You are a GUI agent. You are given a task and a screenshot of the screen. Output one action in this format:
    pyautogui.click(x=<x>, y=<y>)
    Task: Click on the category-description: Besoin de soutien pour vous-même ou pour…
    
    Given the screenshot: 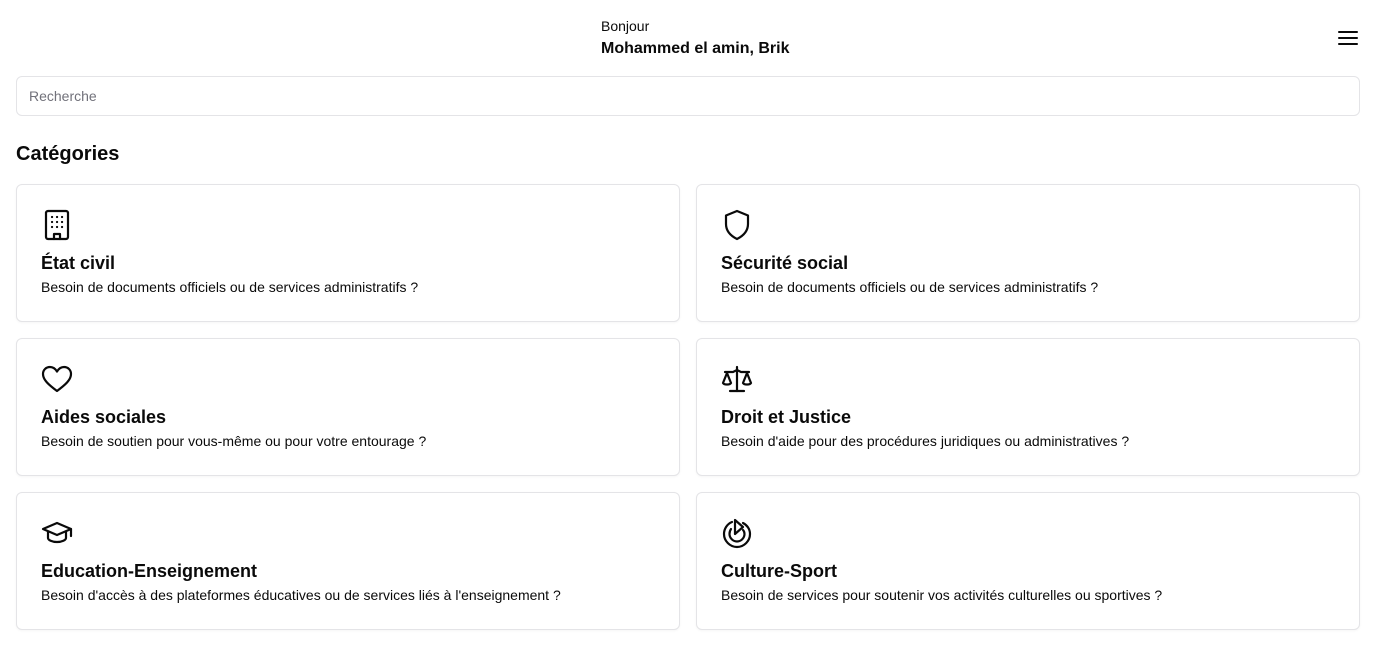 What is the action you would take?
    pyautogui.click(x=234, y=441)
    